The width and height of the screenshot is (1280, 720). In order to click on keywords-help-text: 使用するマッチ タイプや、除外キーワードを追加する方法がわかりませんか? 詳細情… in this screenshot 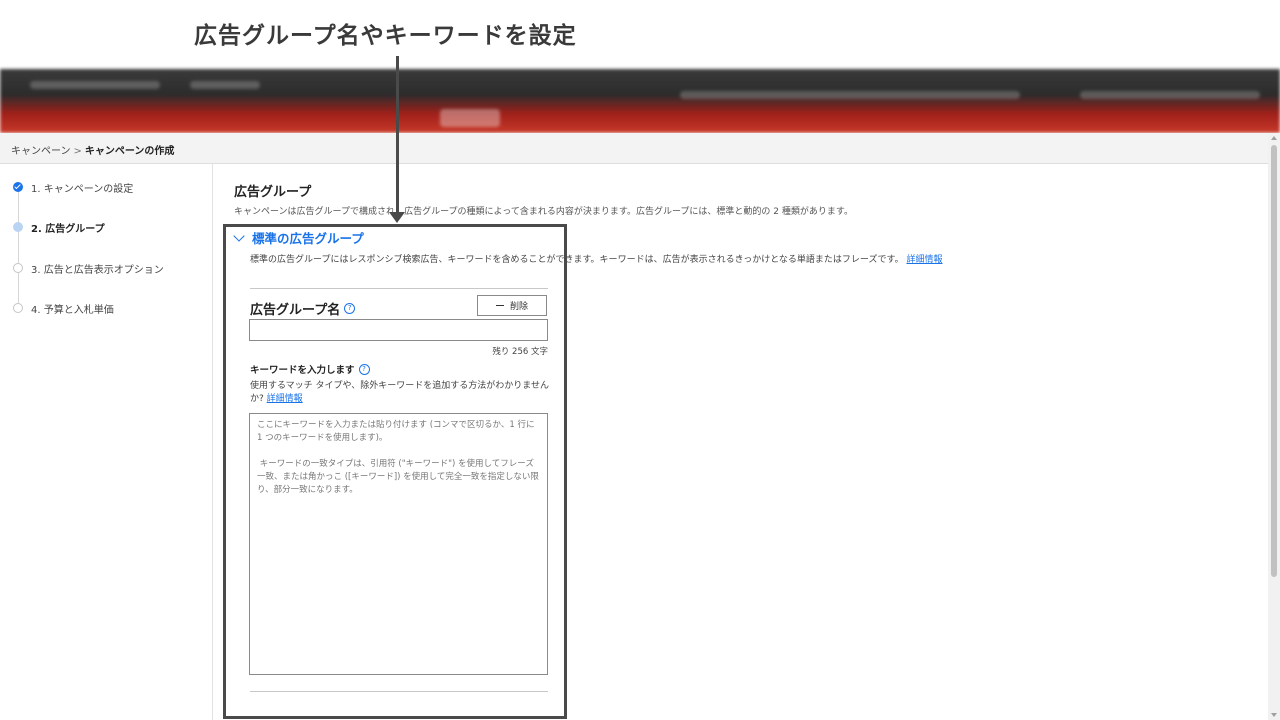, I will do `click(400, 393)`.